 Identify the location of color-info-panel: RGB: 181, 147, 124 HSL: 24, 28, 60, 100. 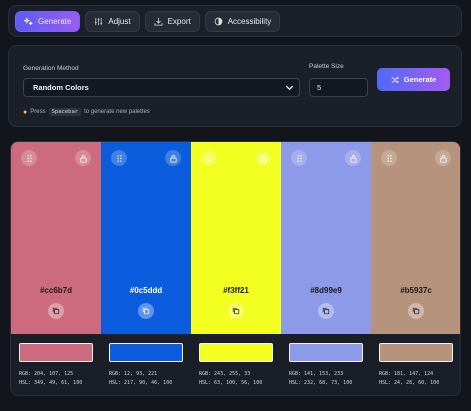
(415, 365).